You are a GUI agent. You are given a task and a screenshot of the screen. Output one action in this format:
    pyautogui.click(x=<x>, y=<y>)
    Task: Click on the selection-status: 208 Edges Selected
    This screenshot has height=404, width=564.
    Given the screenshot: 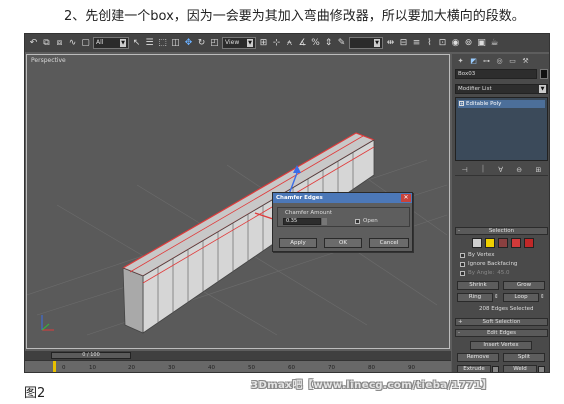 What is the action you would take?
    pyautogui.click(x=506, y=309)
    